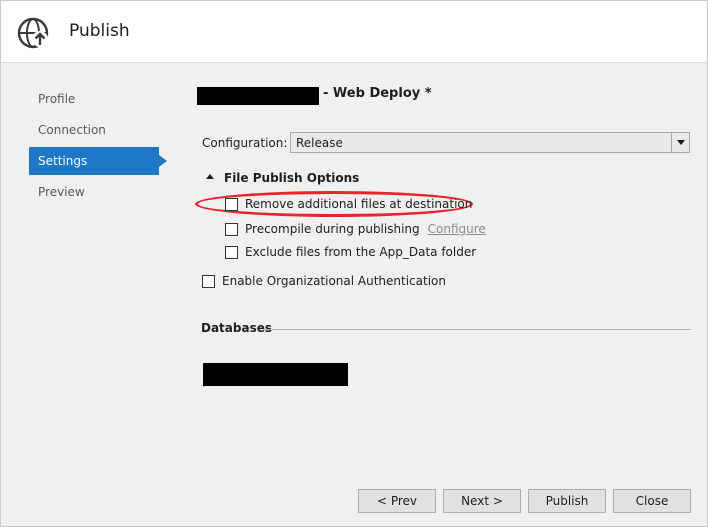 The image size is (708, 527). What do you see at coordinates (490, 142) in the screenshot?
I see `configuration-select: Release` at bounding box center [490, 142].